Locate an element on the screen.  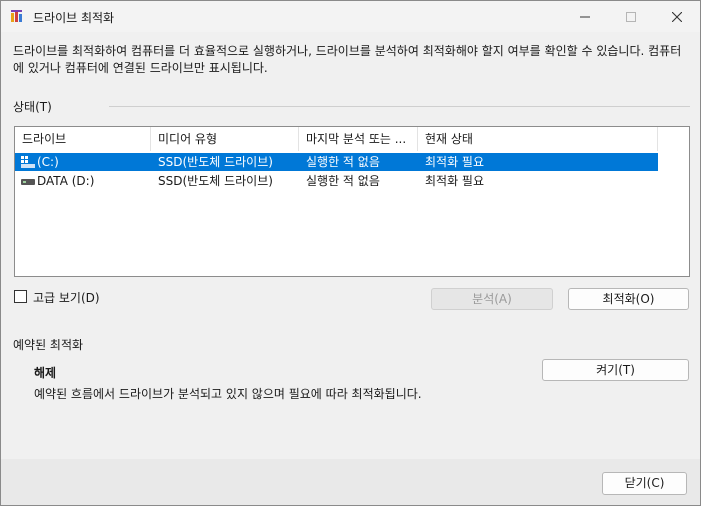
drive-row-c: (C:) SSD(반도체 드라이브) 실행한 적 없음 최적화 필요 is located at coordinates (336, 162).